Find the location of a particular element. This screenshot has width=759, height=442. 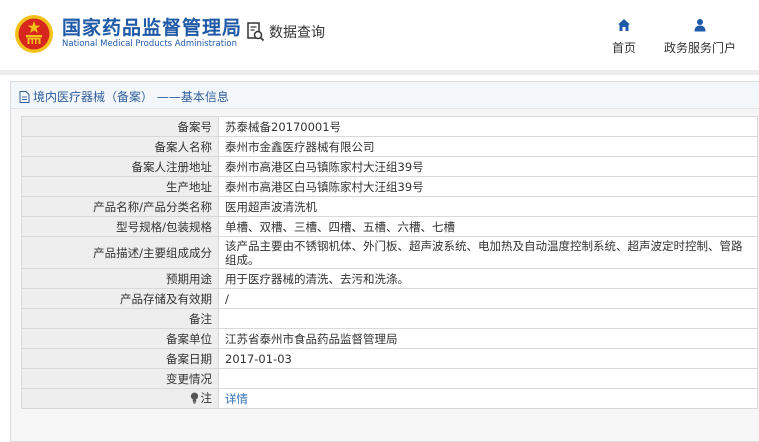

national-emblem-icon is located at coordinates (34, 34).